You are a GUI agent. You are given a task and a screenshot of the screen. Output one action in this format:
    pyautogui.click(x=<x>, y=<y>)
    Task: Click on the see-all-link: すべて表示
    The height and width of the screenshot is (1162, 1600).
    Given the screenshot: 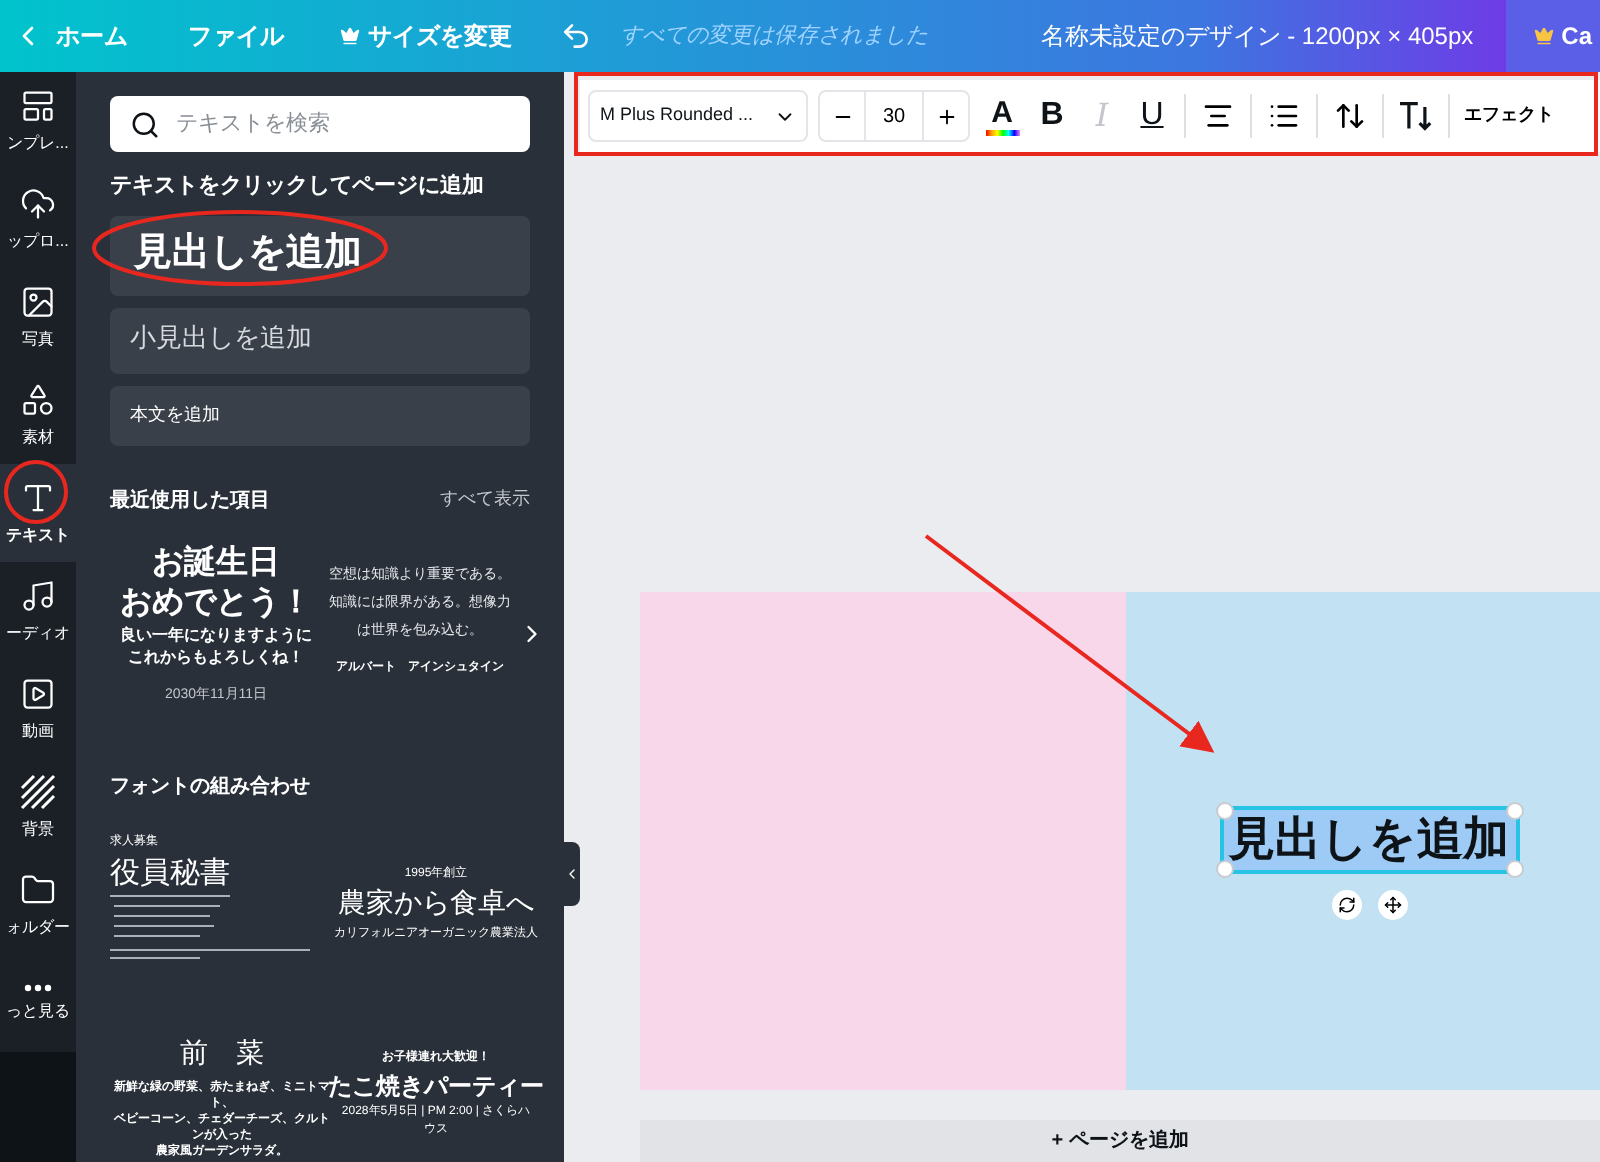 What is the action you would take?
    pyautogui.click(x=485, y=500)
    